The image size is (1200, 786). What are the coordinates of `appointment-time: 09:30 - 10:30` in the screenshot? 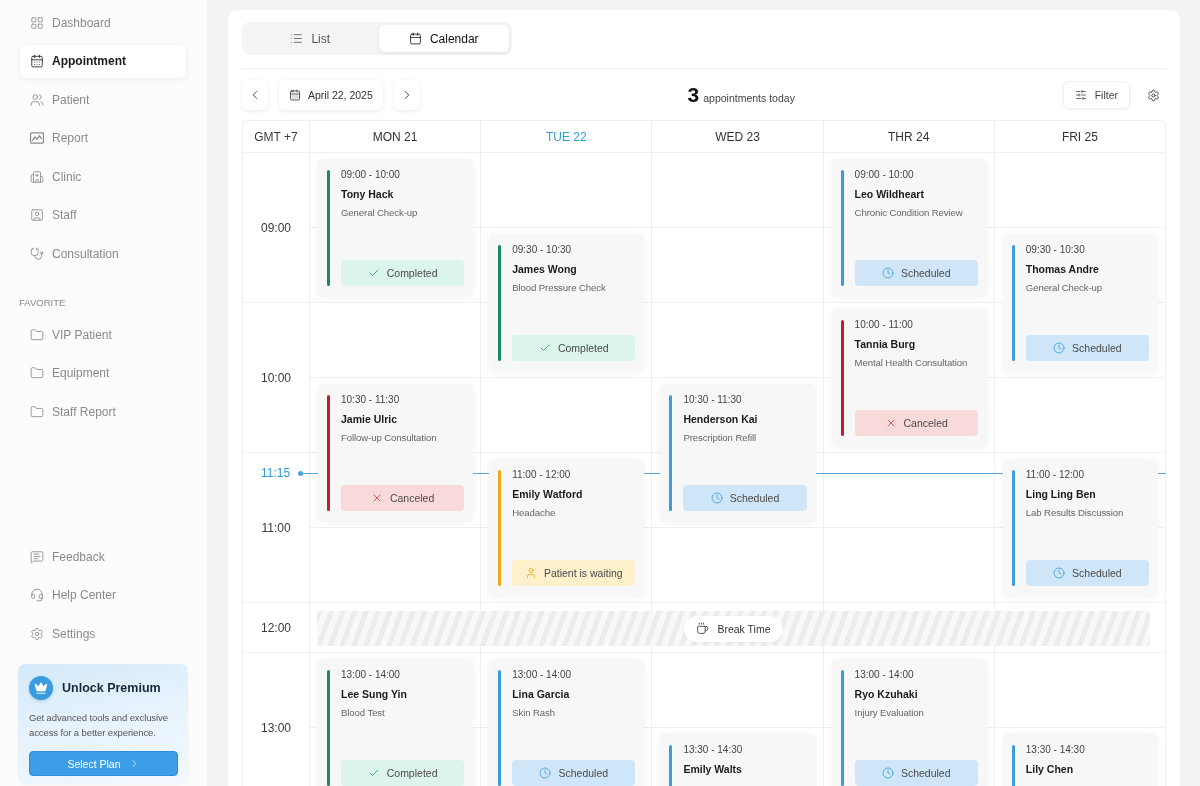 It's located at (1055, 250).